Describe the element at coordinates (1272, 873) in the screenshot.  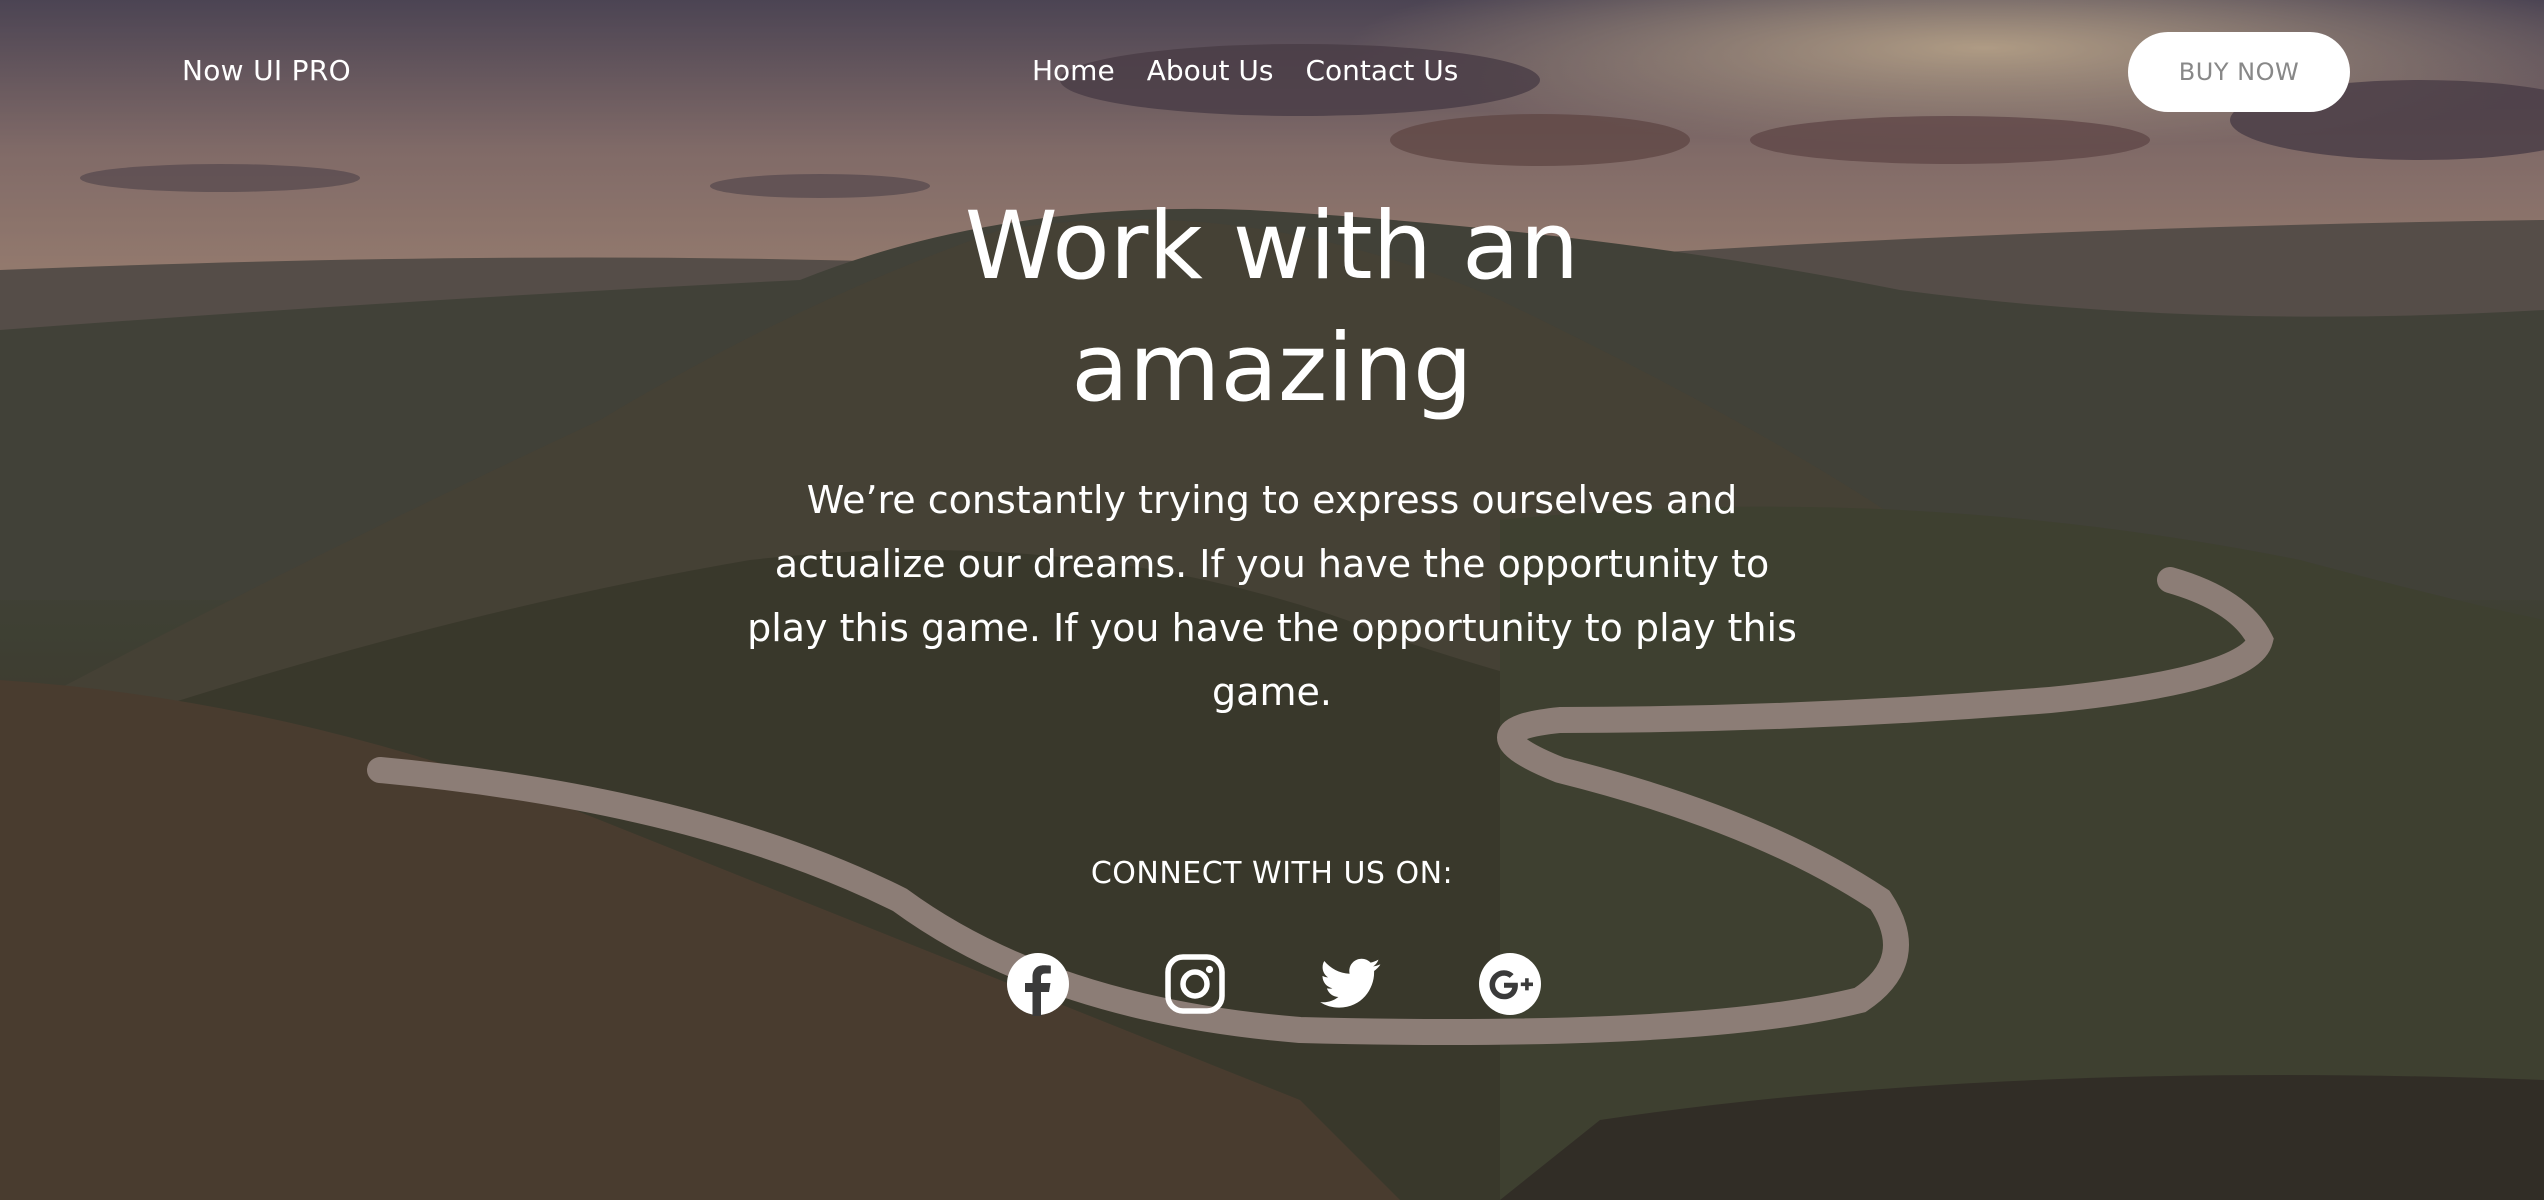
I see `connect-label: CONNECT WITH US ON:` at that location.